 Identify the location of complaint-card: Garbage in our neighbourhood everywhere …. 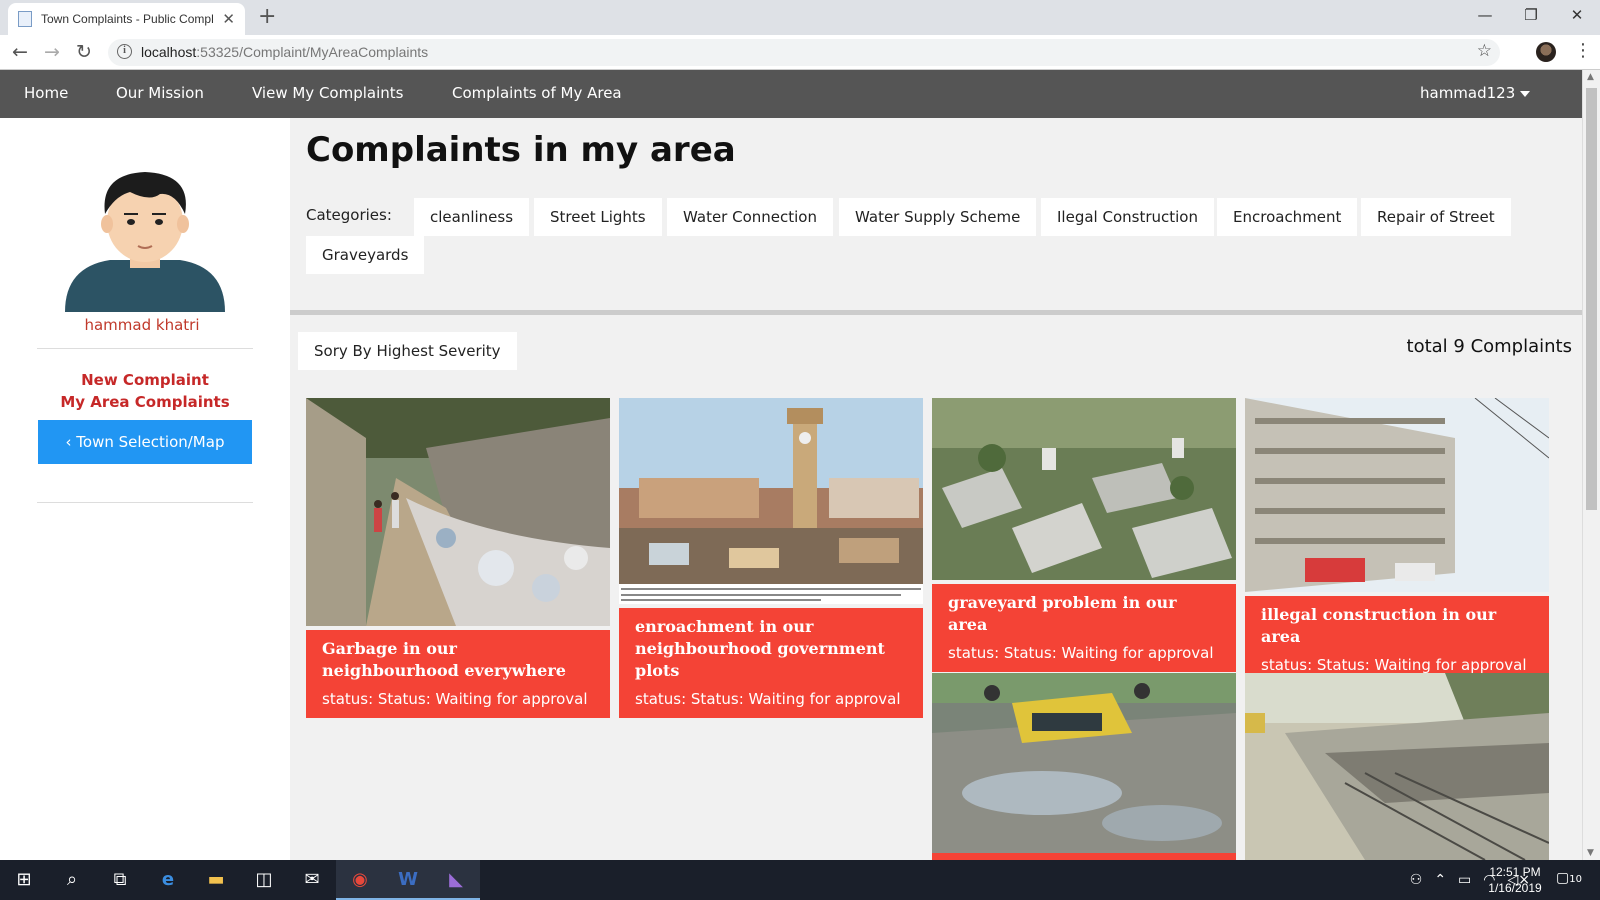
(458, 558).